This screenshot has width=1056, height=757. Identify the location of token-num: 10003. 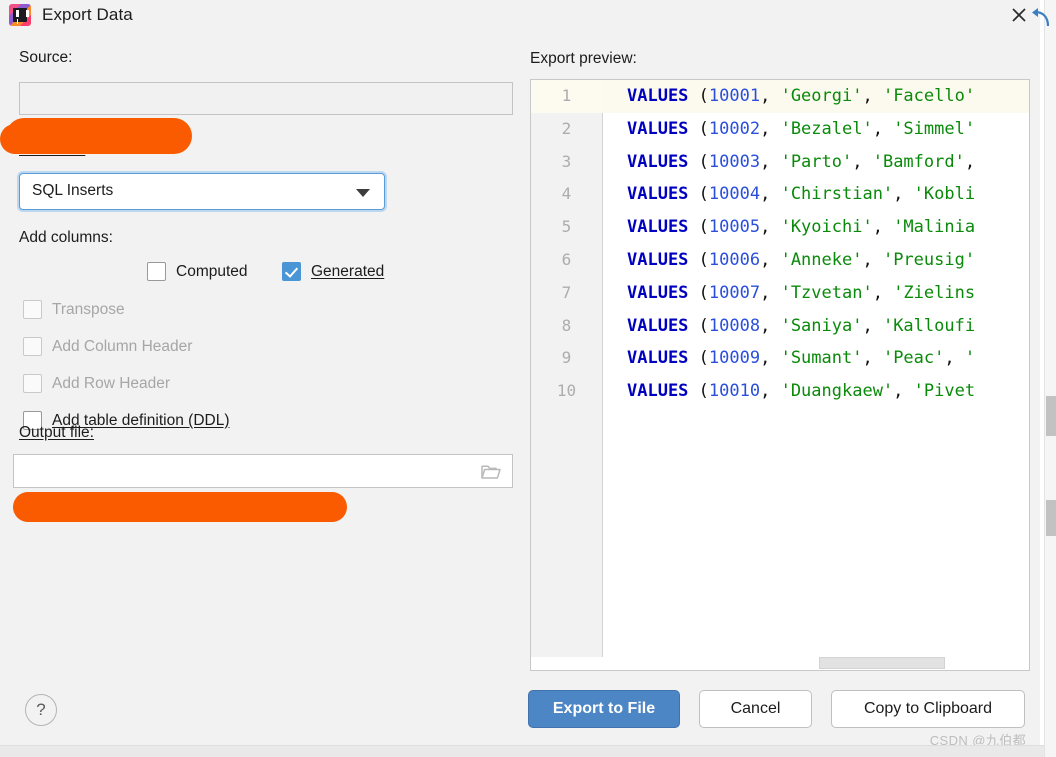
(734, 161).